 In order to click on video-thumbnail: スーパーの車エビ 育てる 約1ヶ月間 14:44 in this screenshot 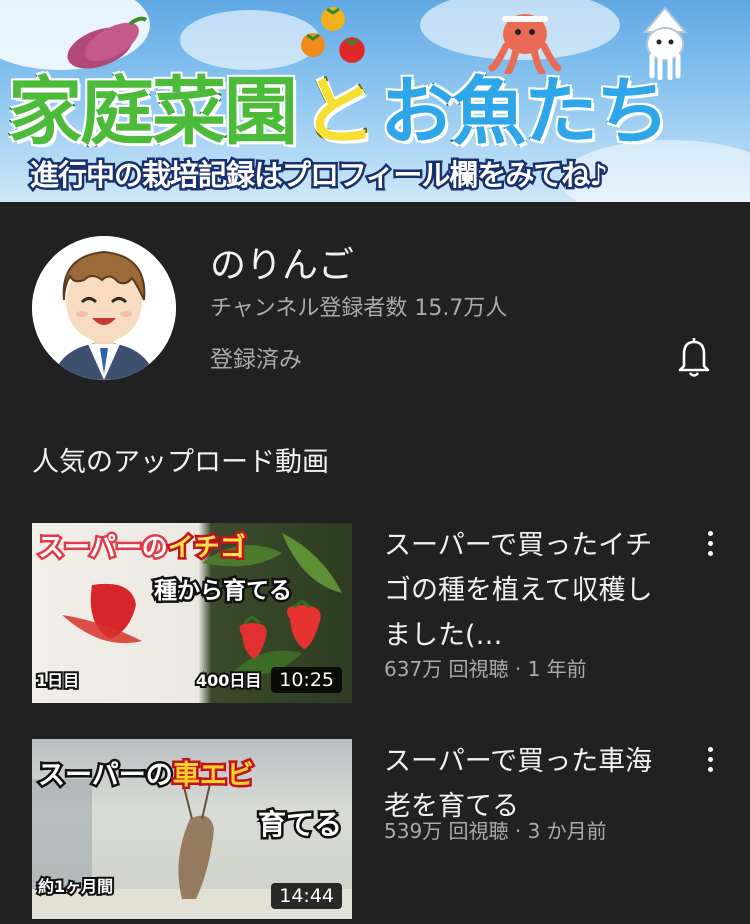, I will do `click(192, 829)`.